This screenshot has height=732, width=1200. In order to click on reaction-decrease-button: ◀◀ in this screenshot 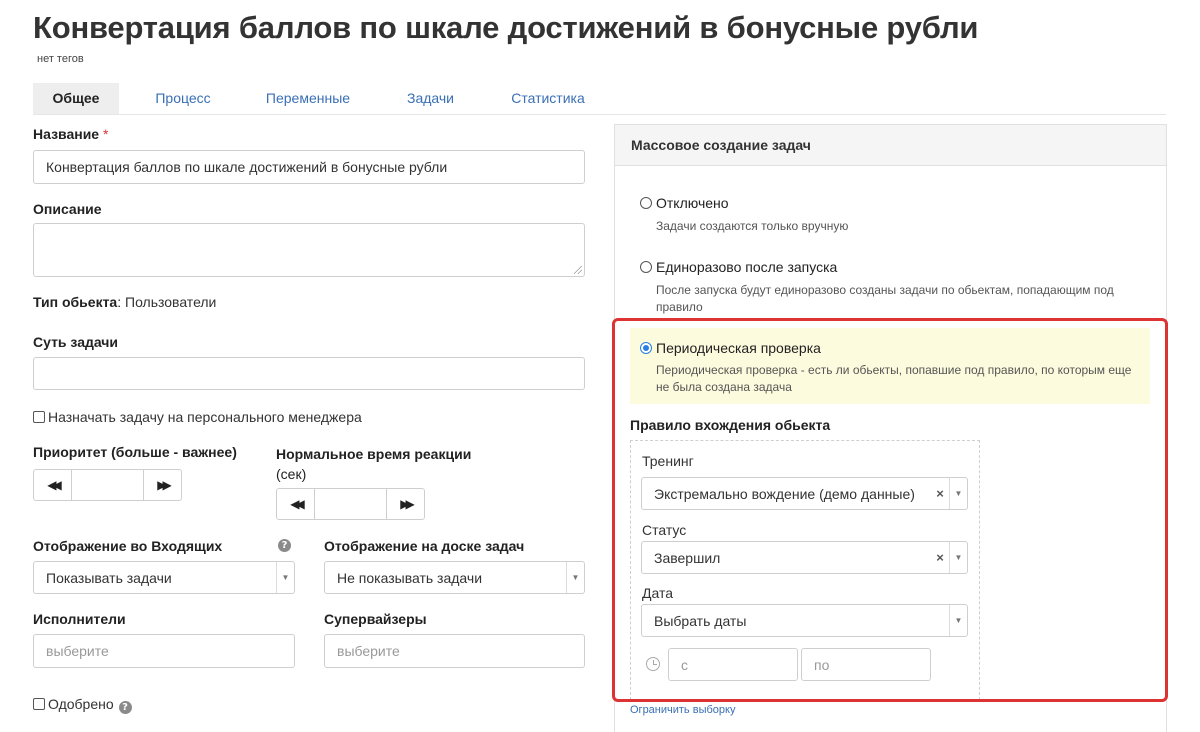, I will do `click(296, 504)`.